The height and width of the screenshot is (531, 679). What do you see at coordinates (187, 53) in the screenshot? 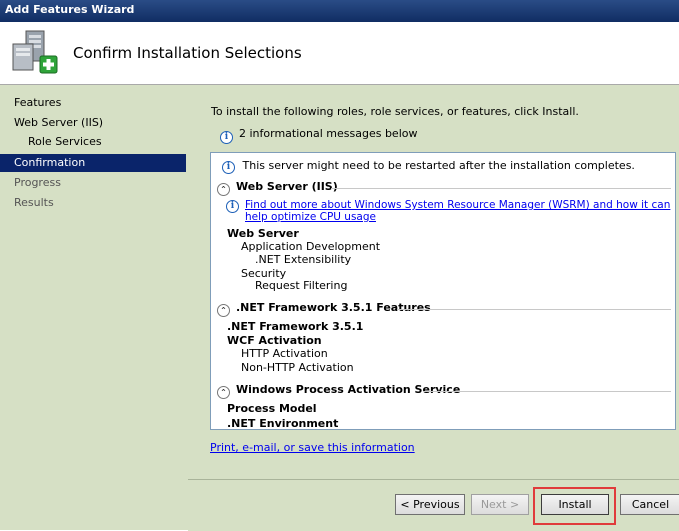
I see `page-title: Confirm Installation Selections` at bounding box center [187, 53].